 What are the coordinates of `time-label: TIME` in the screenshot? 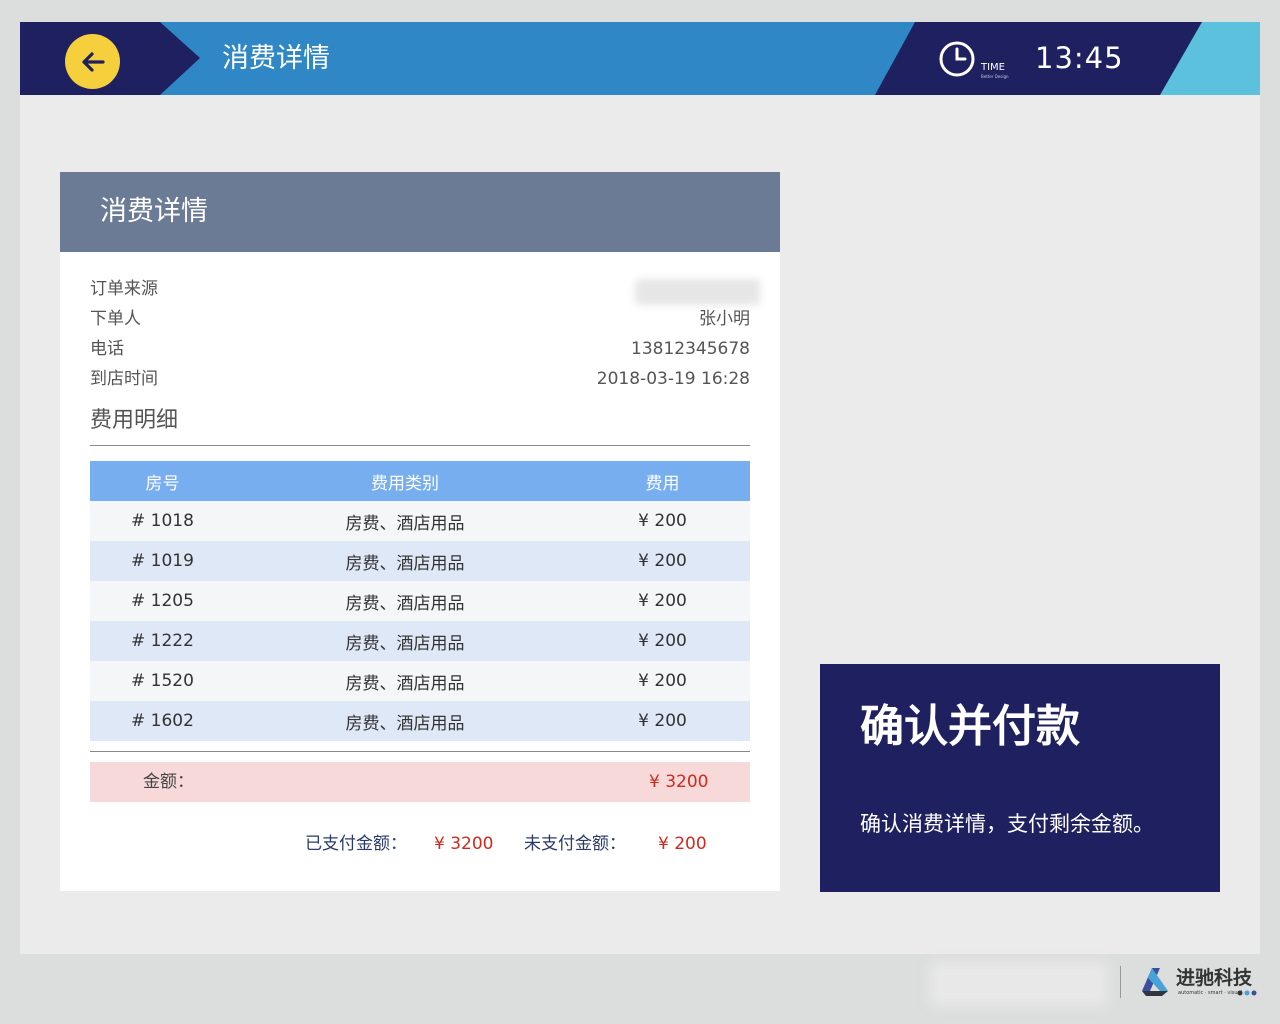 It's located at (993, 67).